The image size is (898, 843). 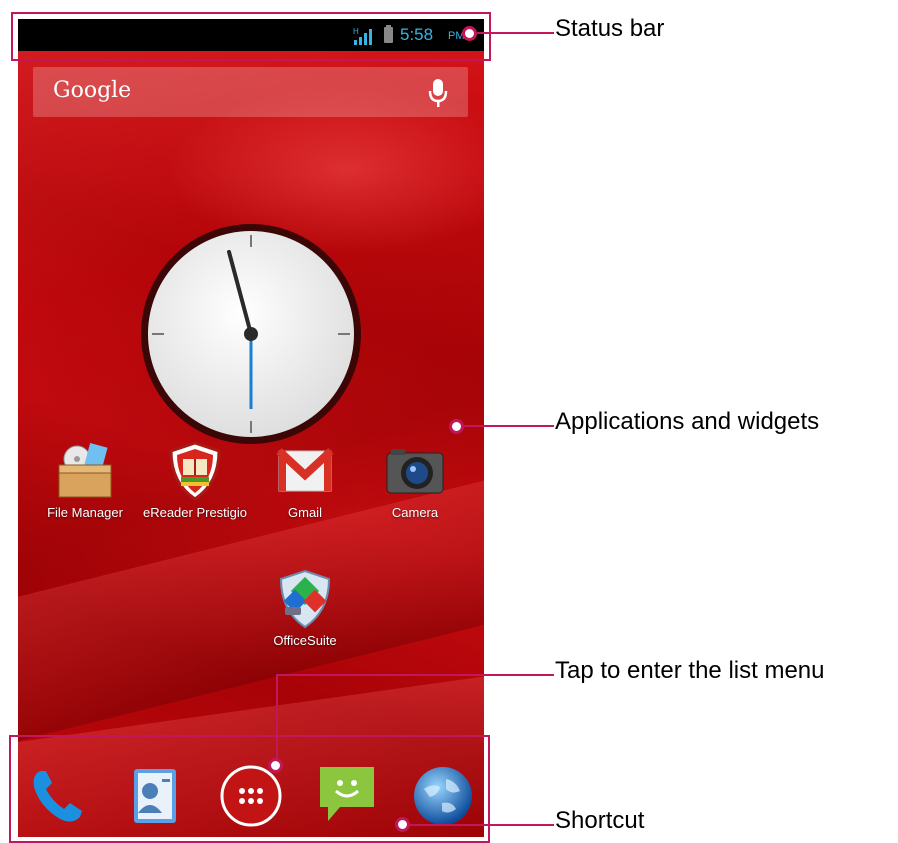 What do you see at coordinates (277, 718) in the screenshot?
I see `list-menu-leader-vertical` at bounding box center [277, 718].